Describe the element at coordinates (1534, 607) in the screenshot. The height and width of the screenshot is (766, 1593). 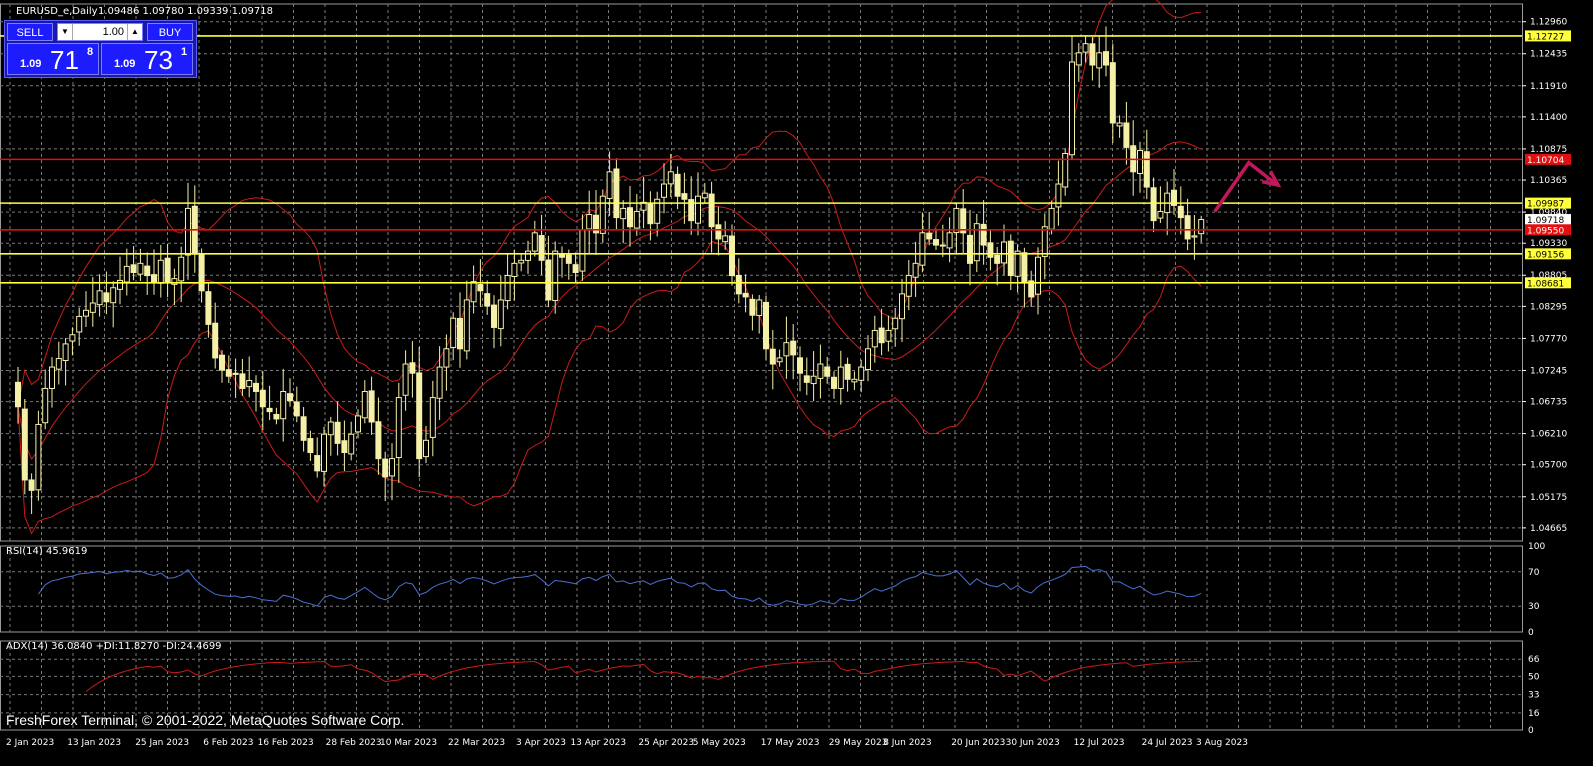
I see `rsi-tick-label: 30` at that location.